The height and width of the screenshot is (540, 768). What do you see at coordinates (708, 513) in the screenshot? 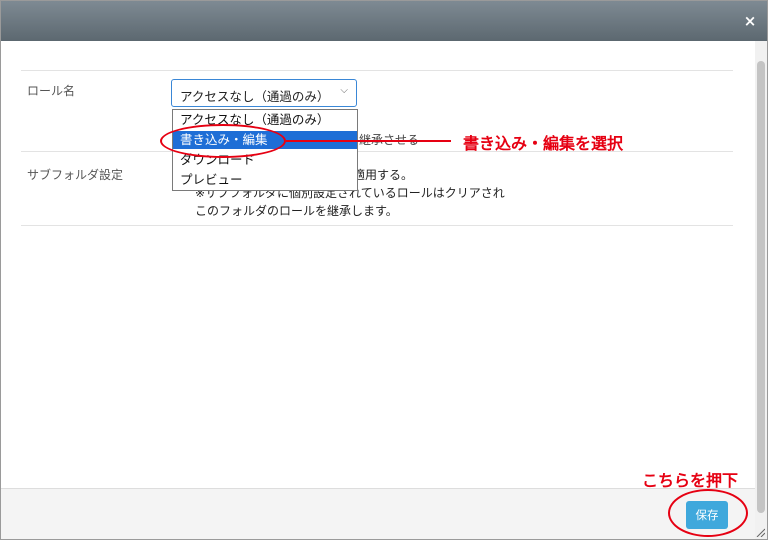
I see `annotation-ellipse-save` at bounding box center [708, 513].